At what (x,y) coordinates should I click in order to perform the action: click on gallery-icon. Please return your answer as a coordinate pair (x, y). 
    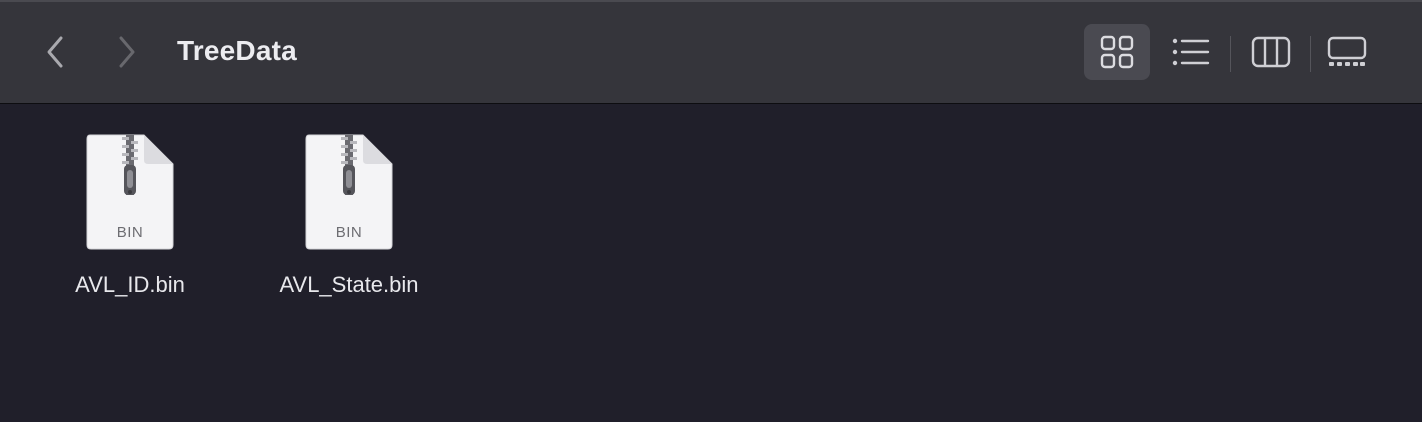
    Looking at the image, I should click on (1347, 51).